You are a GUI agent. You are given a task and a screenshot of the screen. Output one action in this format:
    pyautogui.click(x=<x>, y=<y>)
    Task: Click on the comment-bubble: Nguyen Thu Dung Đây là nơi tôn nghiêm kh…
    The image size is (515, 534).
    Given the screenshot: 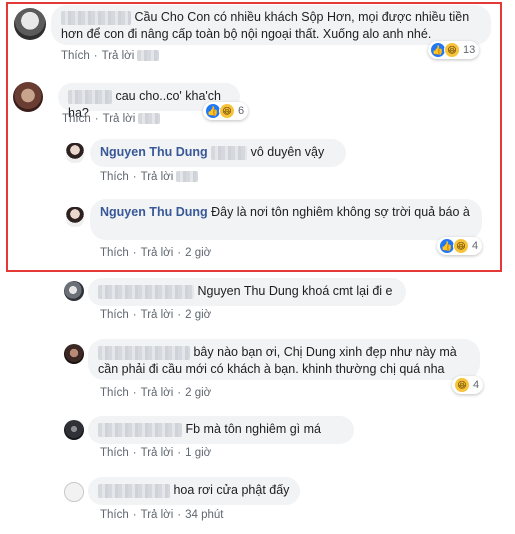 What is the action you would take?
    pyautogui.click(x=286, y=219)
    